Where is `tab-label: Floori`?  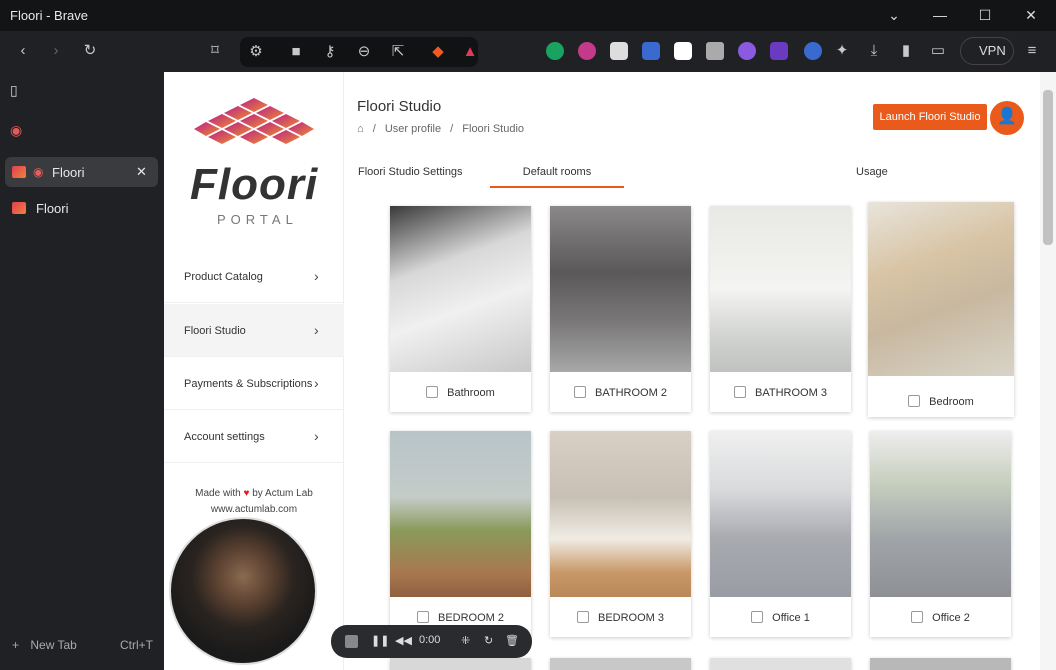 tab-label: Floori is located at coordinates (52, 208).